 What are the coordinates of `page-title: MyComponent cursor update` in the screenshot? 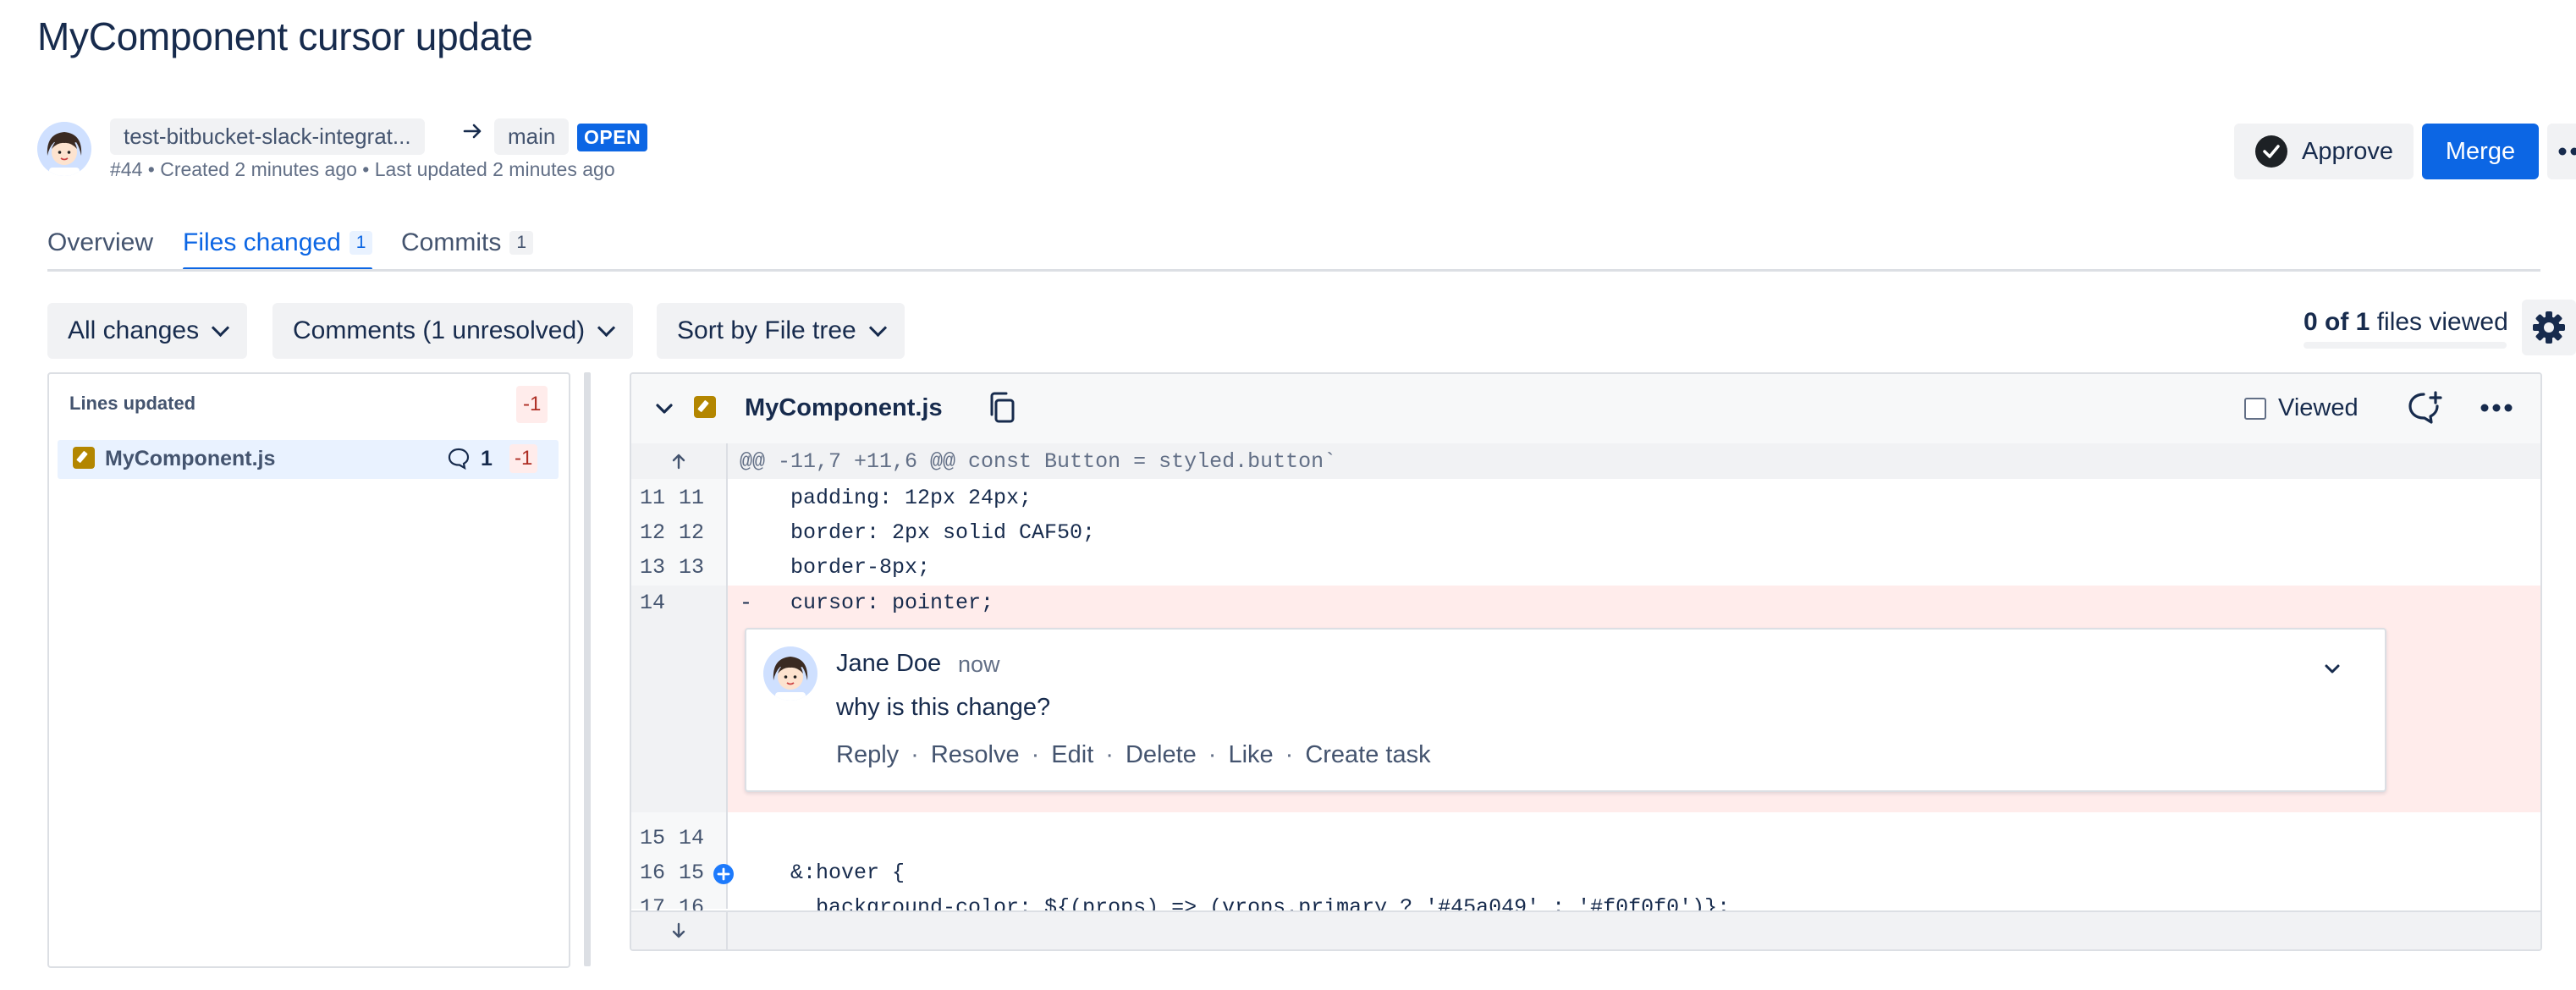 It's located at (285, 36).